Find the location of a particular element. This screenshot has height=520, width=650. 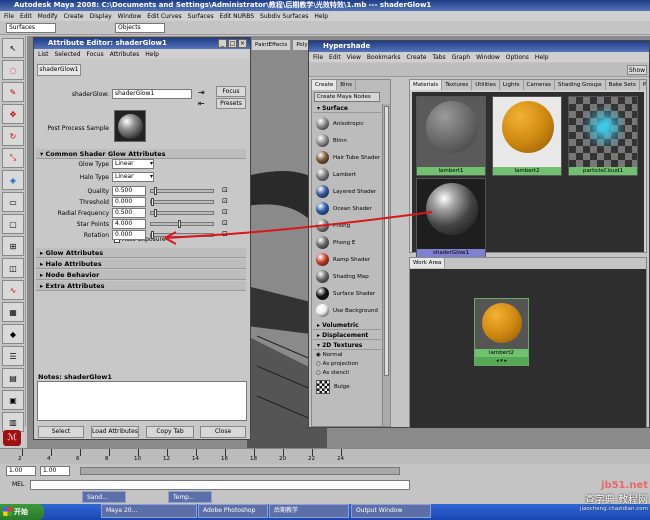

maya-menu-item: Edit is located at coordinates (26, 16).